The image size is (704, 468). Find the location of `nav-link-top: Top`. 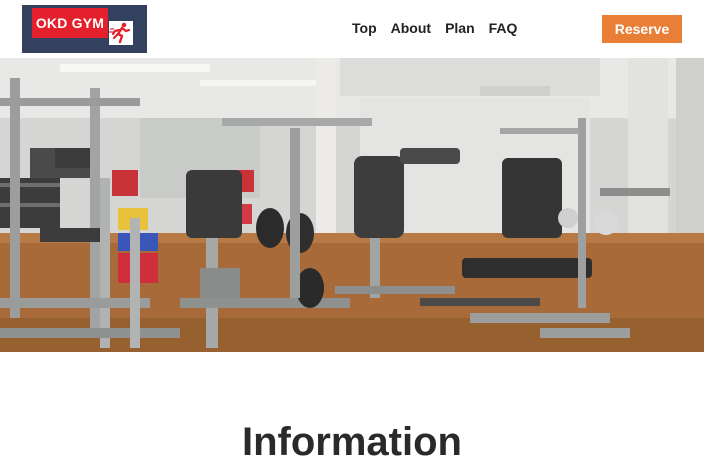

nav-link-top: Top is located at coordinates (364, 28).